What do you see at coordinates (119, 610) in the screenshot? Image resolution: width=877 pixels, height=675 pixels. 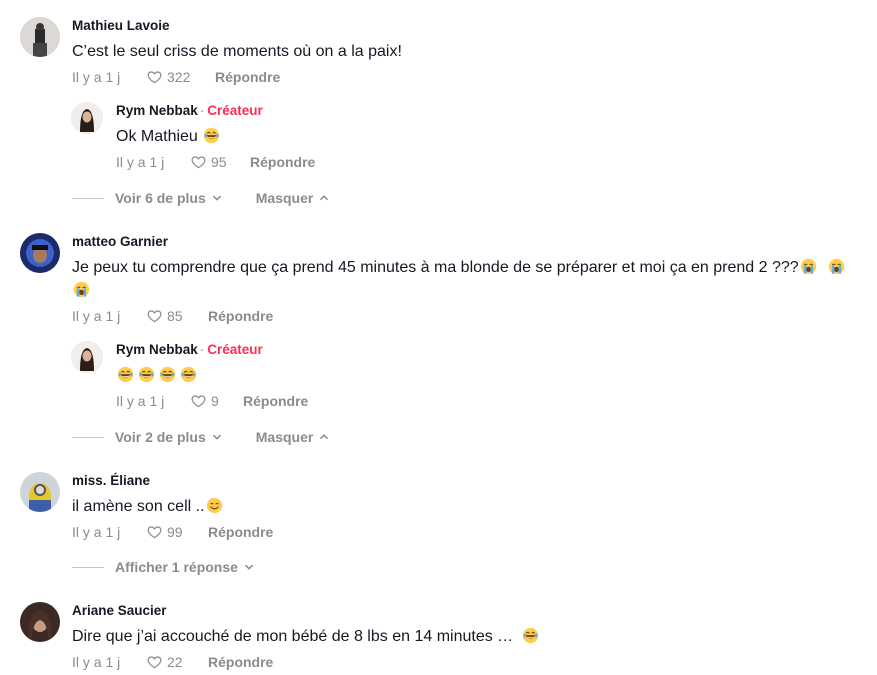 I see `comment-author: Ariane Saucier` at bounding box center [119, 610].